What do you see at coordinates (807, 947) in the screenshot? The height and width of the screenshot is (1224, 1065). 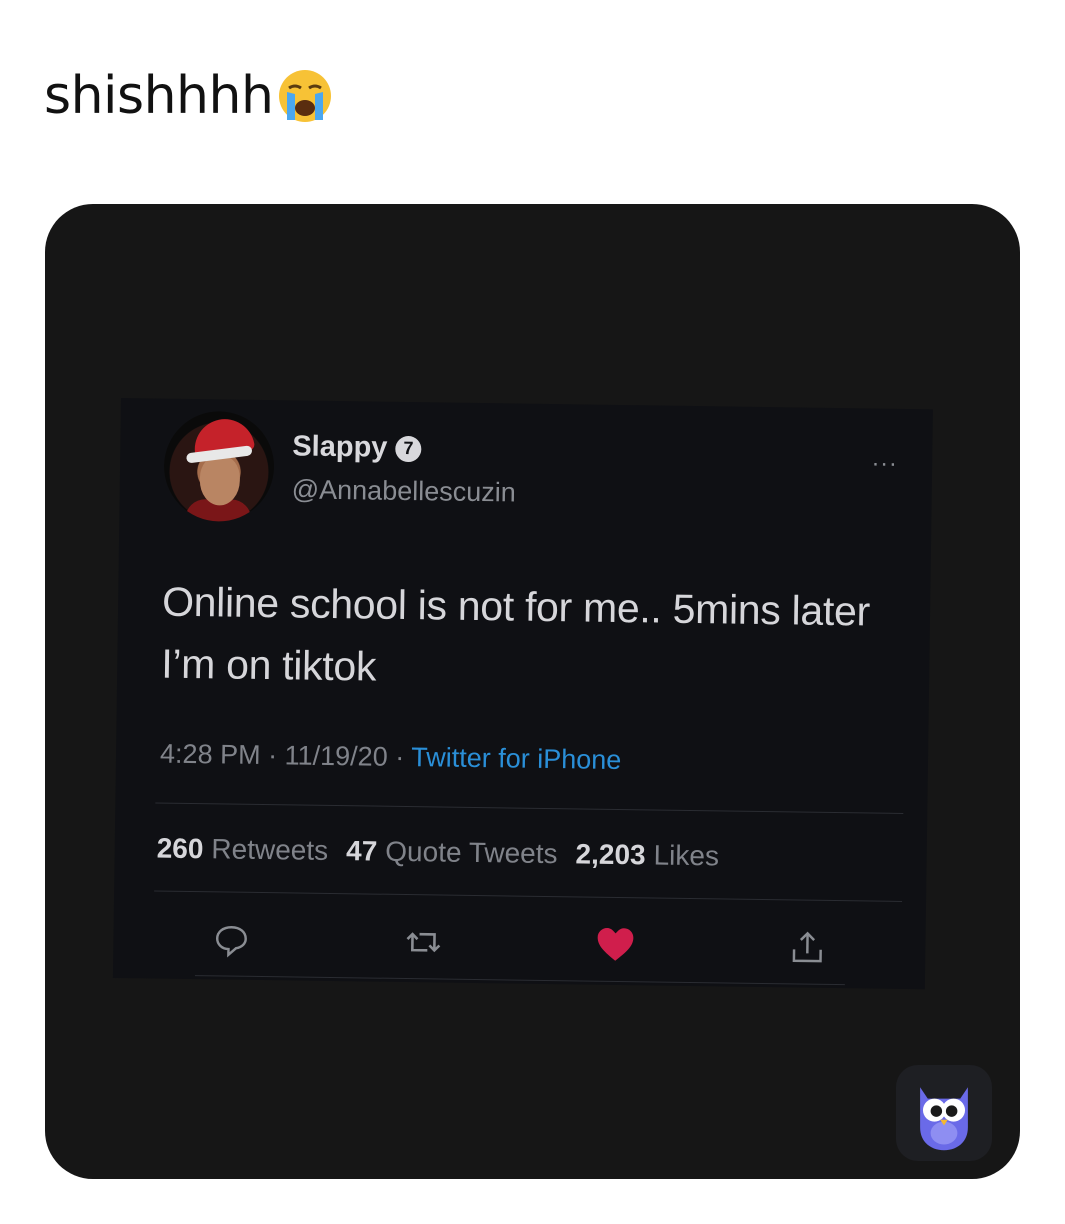 I see `share-icon` at bounding box center [807, 947].